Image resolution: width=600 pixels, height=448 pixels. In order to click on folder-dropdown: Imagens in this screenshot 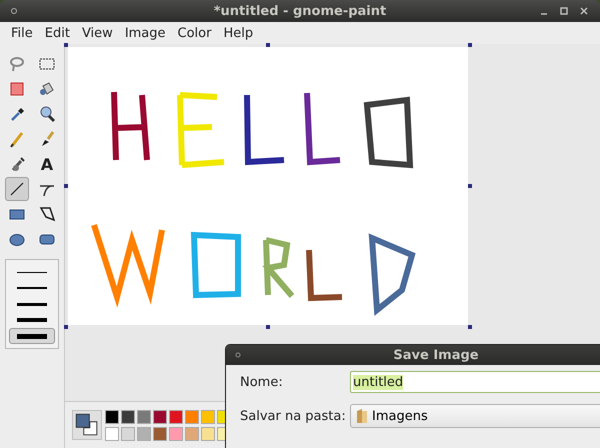, I will do `click(475, 416)`.